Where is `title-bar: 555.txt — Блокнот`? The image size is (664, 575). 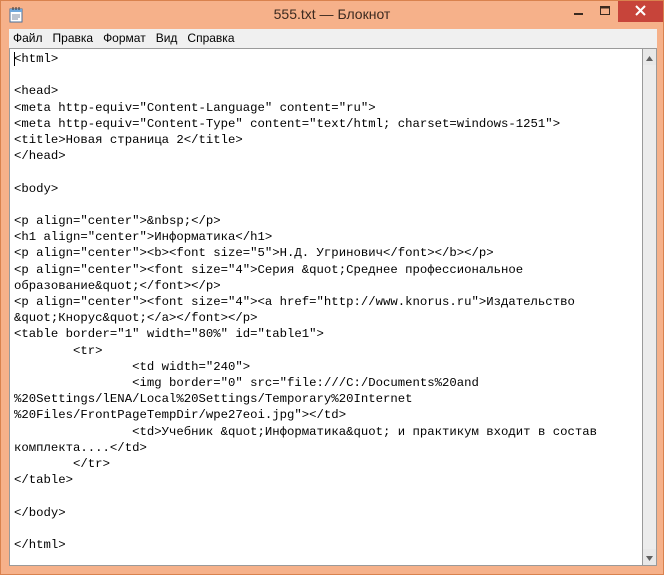 title-bar: 555.txt — Блокнот is located at coordinates (332, 15).